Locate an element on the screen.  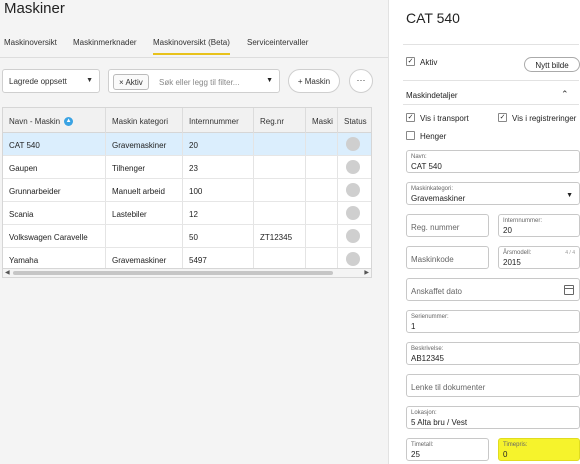
cell-reg: ZT12345 is located at coordinates (280, 236).